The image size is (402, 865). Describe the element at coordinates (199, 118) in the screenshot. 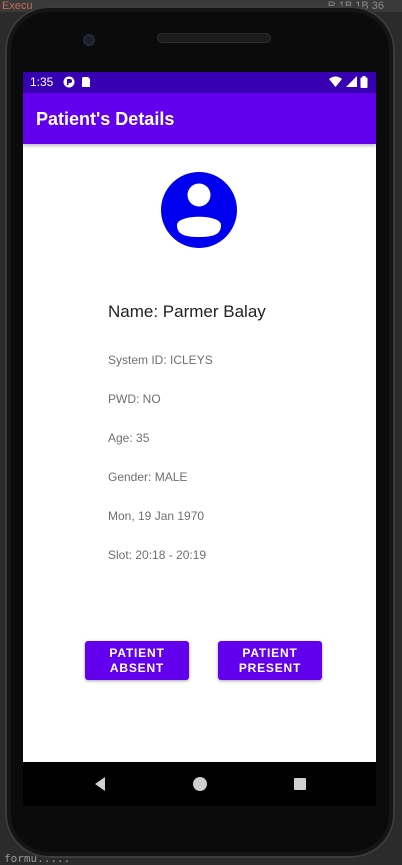

I see `app-bar: Patient's Details` at that location.